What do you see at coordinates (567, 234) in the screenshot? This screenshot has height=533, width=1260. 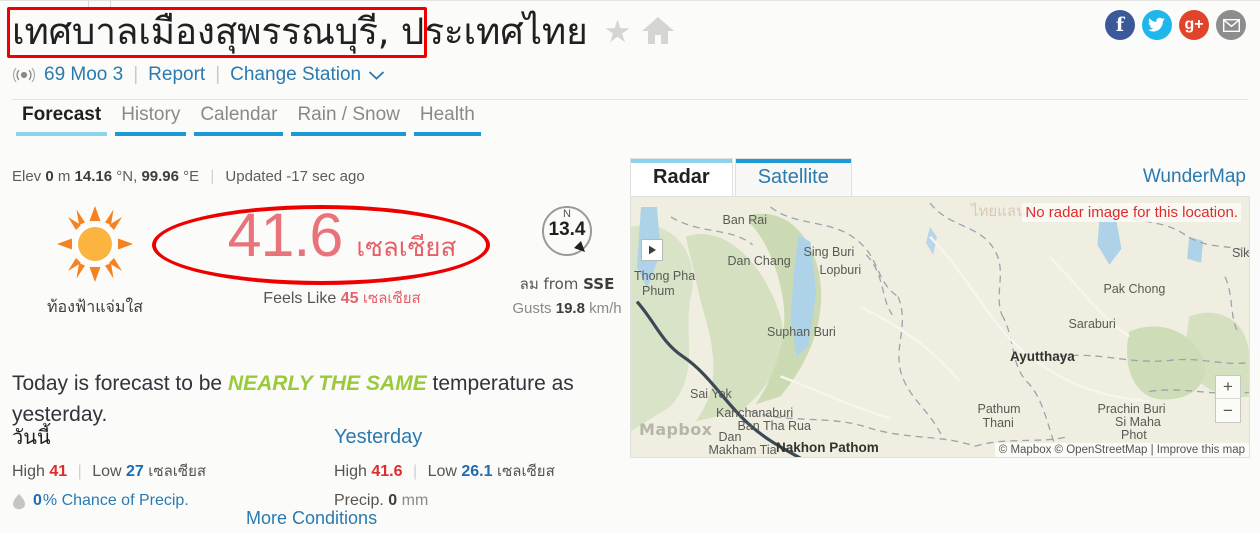 I see `wind-compass: N 13.4` at bounding box center [567, 234].